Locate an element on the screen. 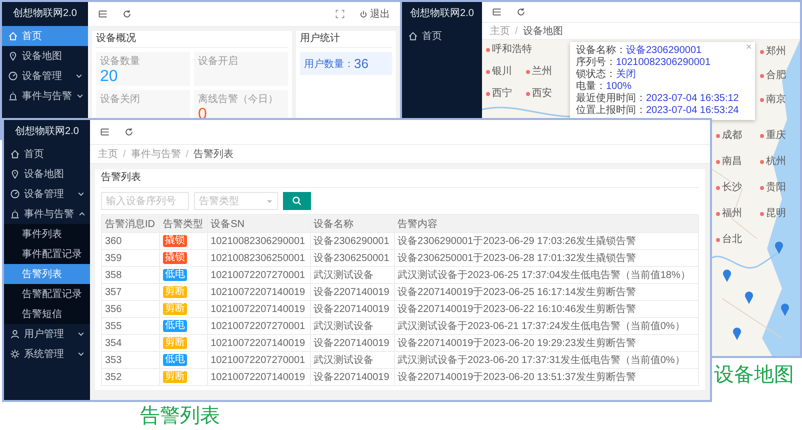  column-header: 告警消息ID is located at coordinates (131, 223).